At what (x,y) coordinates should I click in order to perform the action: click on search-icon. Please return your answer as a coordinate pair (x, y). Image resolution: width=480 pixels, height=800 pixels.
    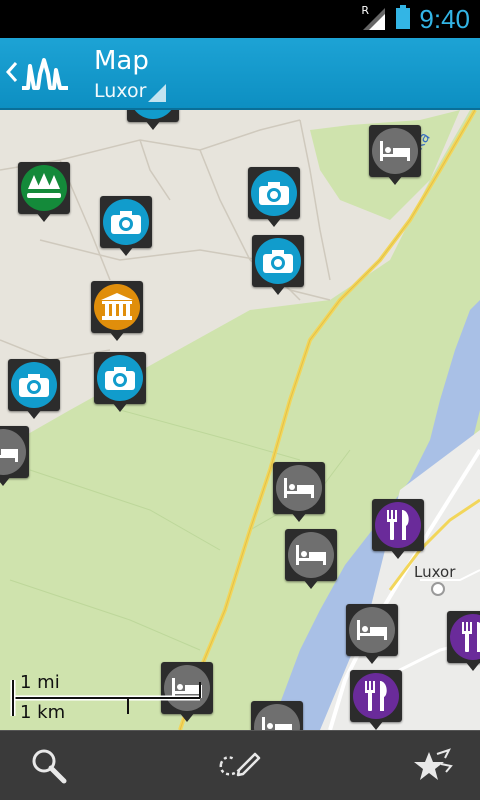
    Looking at the image, I should click on (49, 766).